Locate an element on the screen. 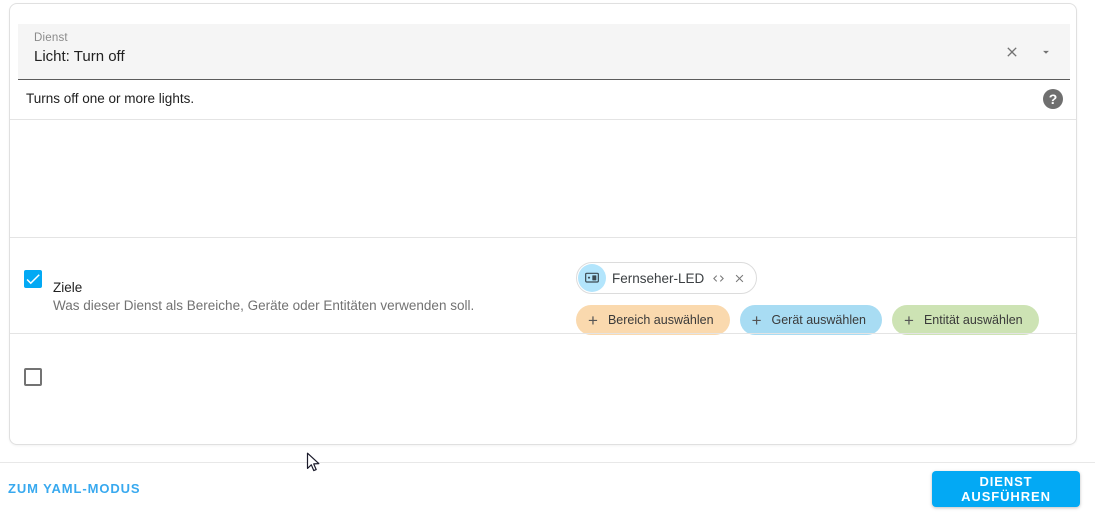 The image size is (1095, 514). flash-checkbox is located at coordinates (33, 377).